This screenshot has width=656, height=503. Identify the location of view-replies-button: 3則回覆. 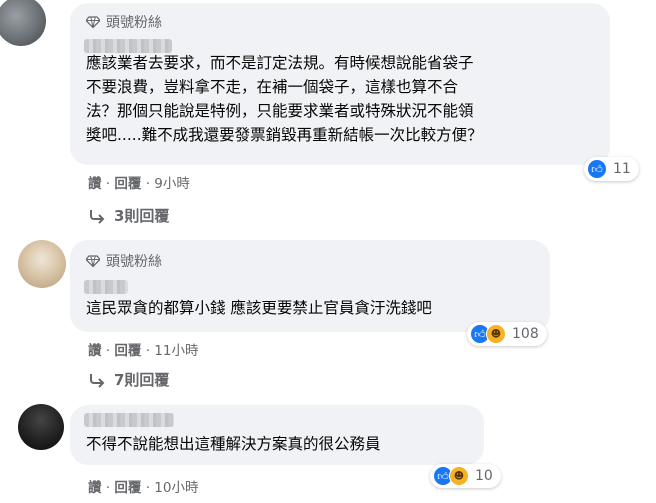
(128, 215).